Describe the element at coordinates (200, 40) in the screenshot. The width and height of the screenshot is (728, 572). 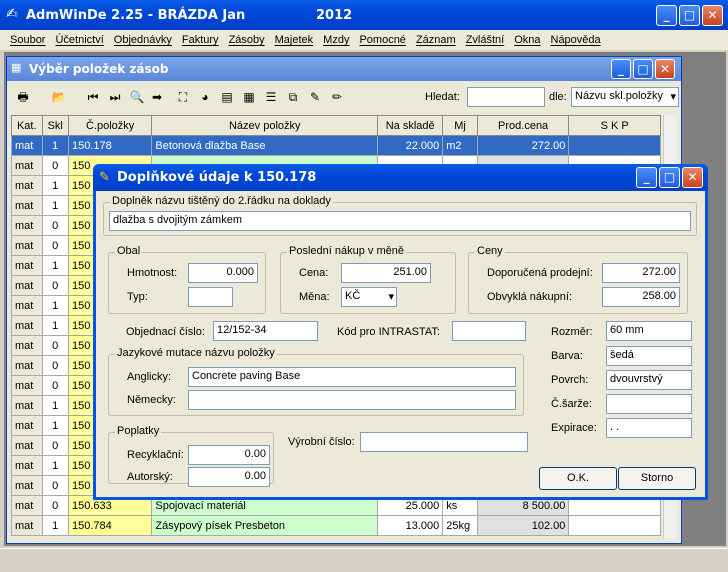
I see `menu-item: Faktury` at that location.